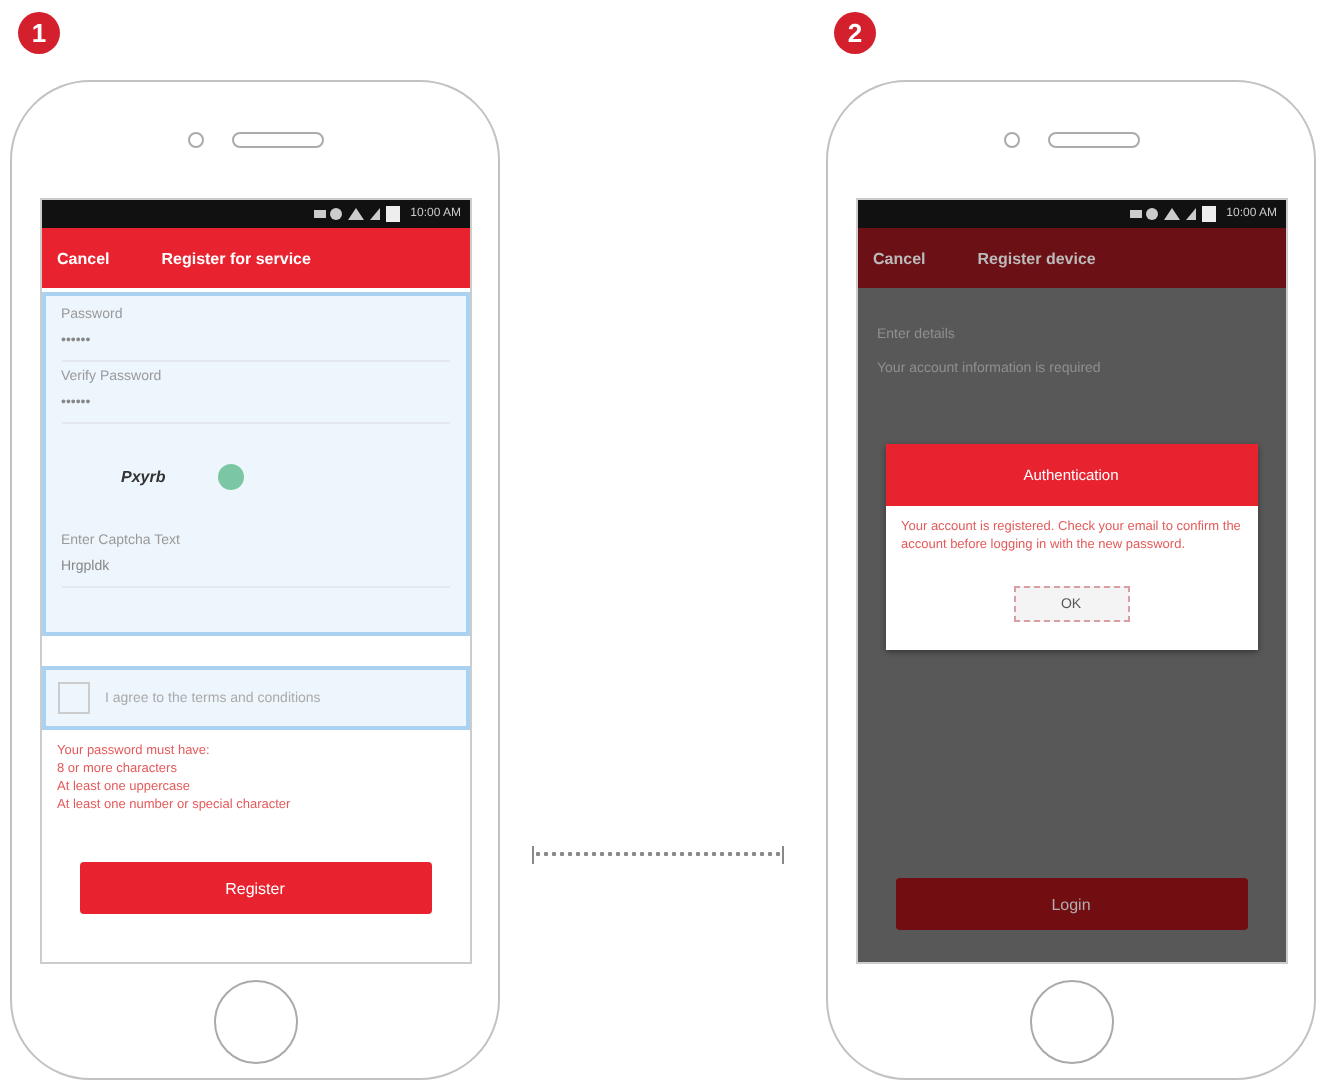 The height and width of the screenshot is (1084, 1324). Describe the element at coordinates (855, 33) in the screenshot. I see `step-badge: 2` at that location.